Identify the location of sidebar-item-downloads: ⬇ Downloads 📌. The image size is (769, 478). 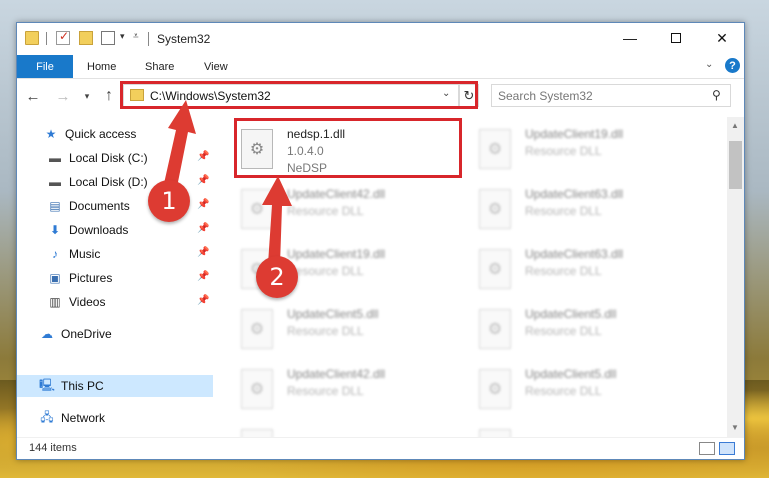
(115, 230).